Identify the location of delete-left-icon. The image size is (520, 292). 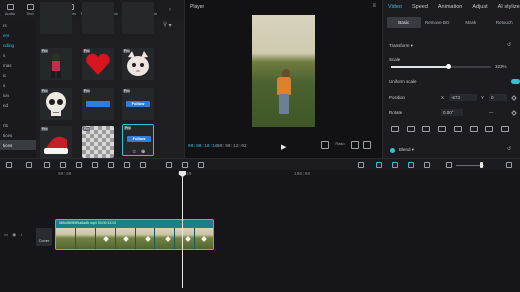
(63, 165).